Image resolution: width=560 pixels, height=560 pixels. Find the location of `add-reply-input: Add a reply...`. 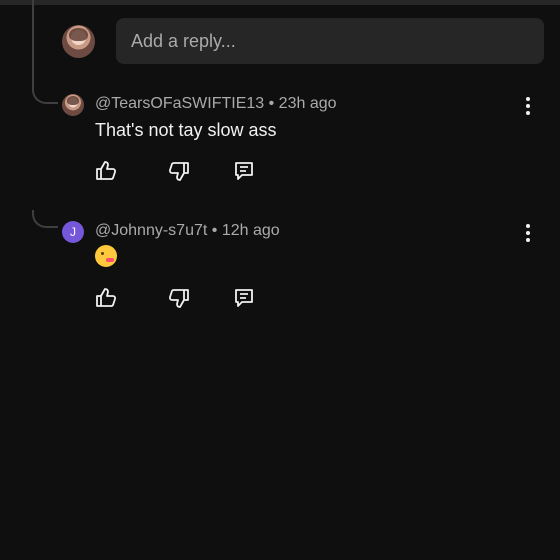

add-reply-input: Add a reply... is located at coordinates (330, 41).